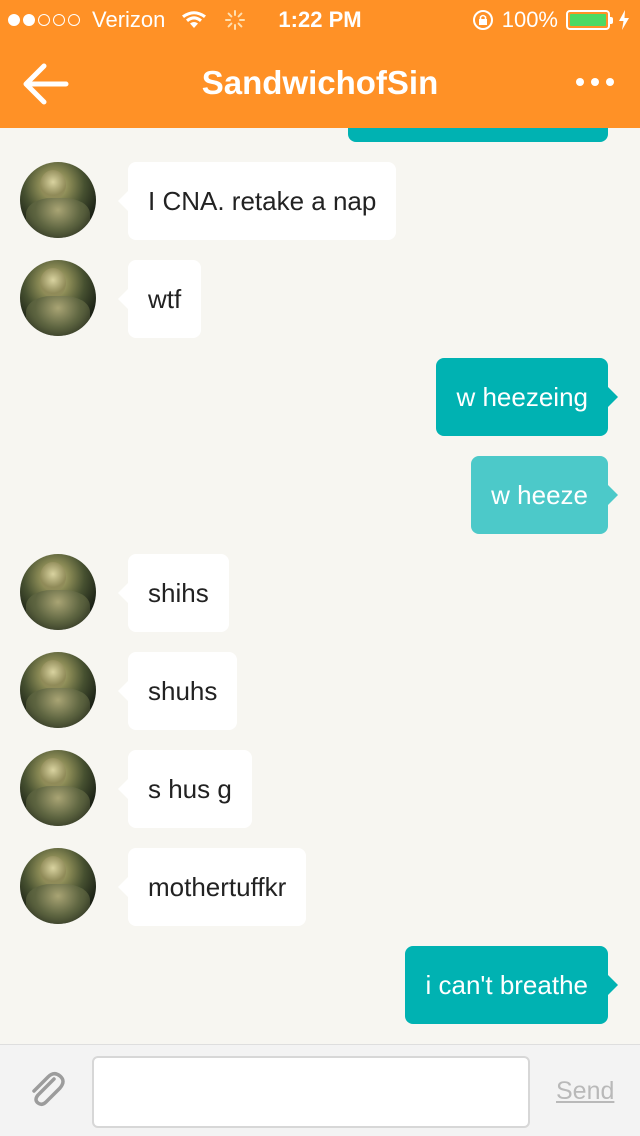 The image size is (640, 1136). What do you see at coordinates (320, 20) in the screenshot?
I see `status-bar: Verizon 1:22 PM 100%` at bounding box center [320, 20].